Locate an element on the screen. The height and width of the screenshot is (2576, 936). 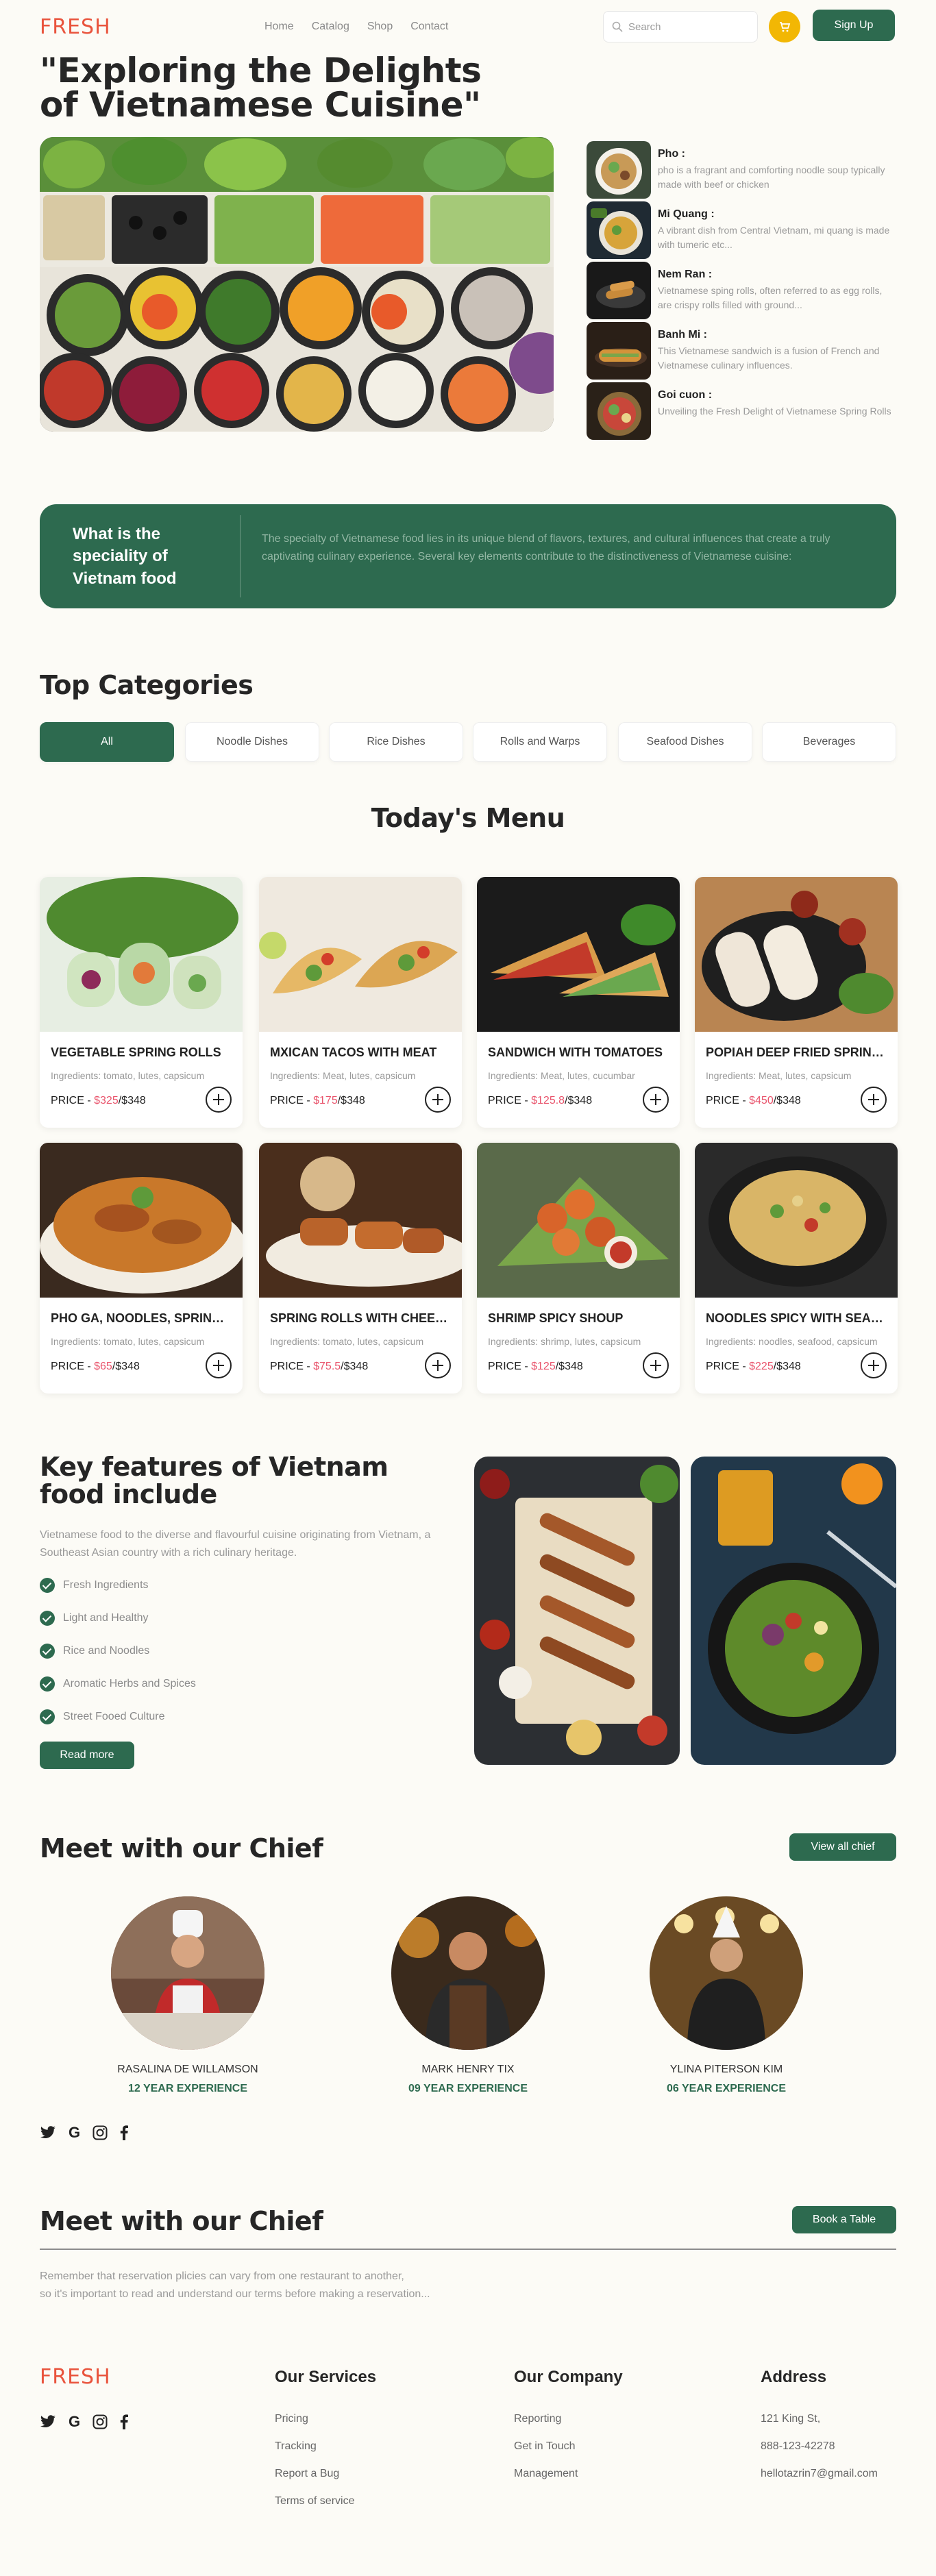
feature-item: Rice and Noodles is located at coordinates (94, 1651).